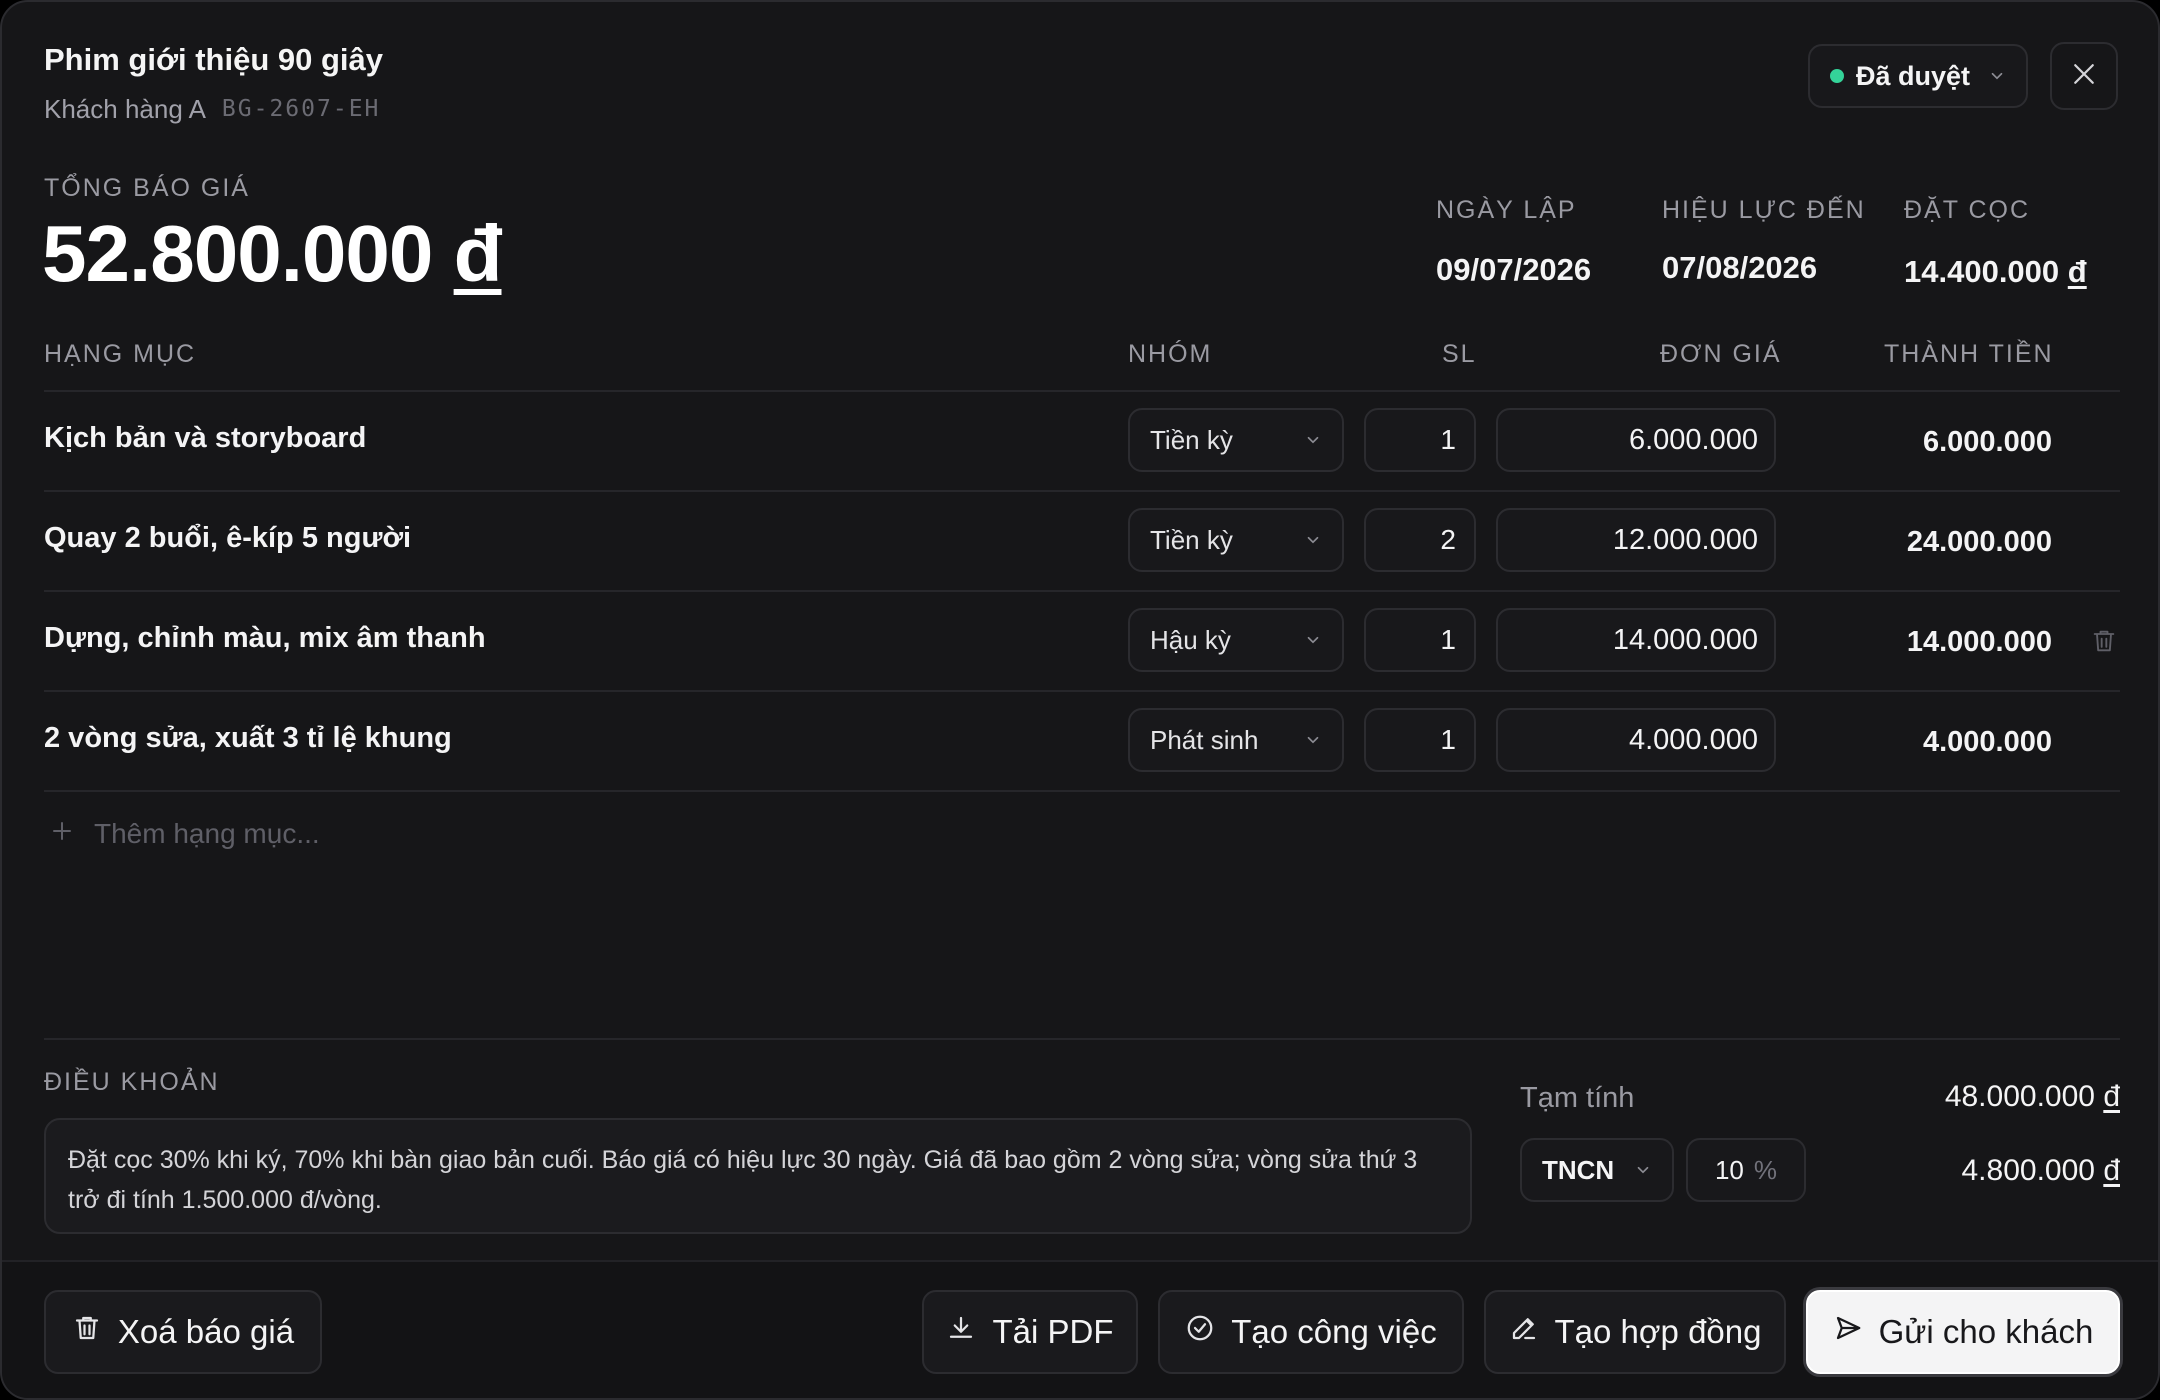  I want to click on unit-price-input: 12.000.000, so click(1636, 540).